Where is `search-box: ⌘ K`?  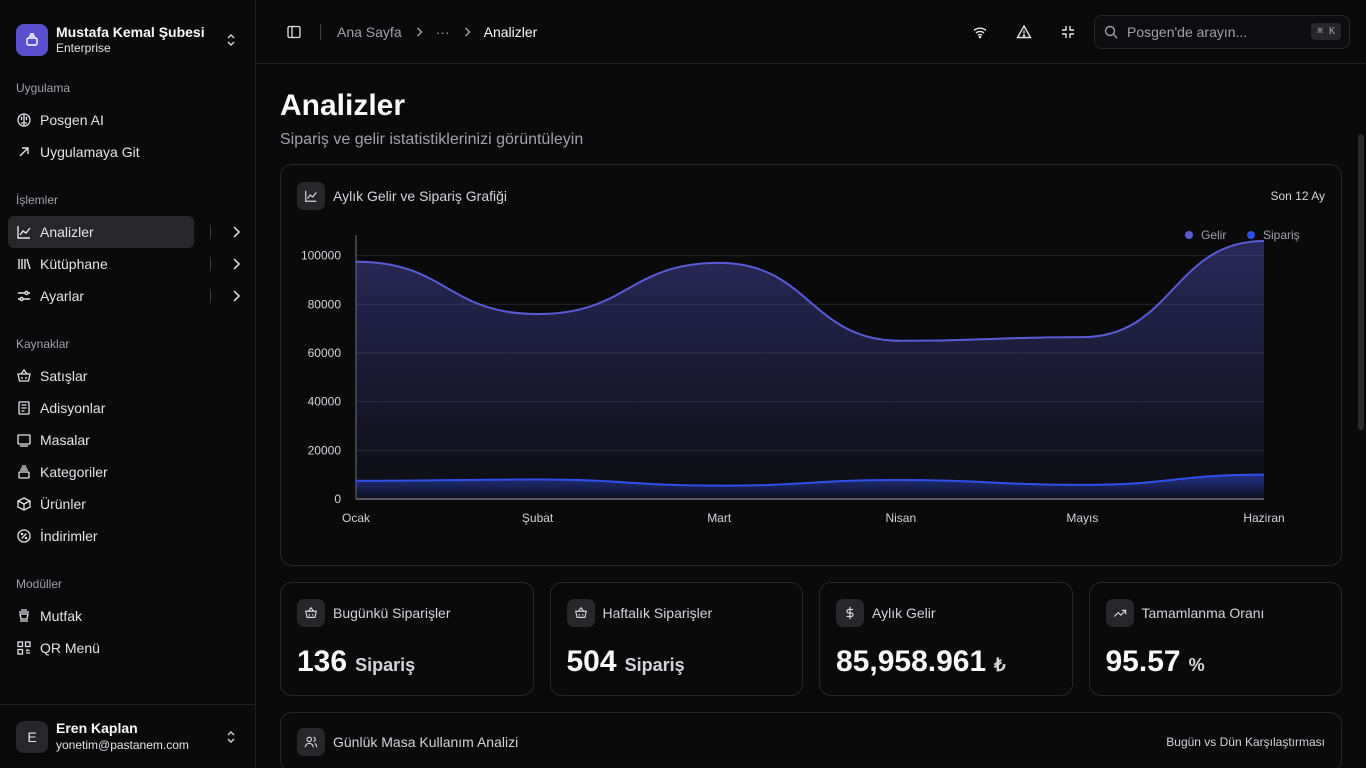 search-box: ⌘ K is located at coordinates (1222, 31).